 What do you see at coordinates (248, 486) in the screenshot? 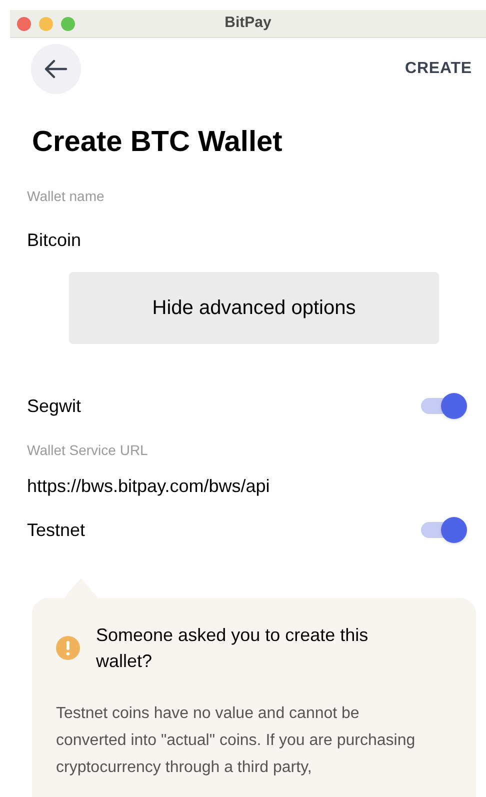
I see `service-url-field: https://bws.bitpay.com/bws/api` at bounding box center [248, 486].